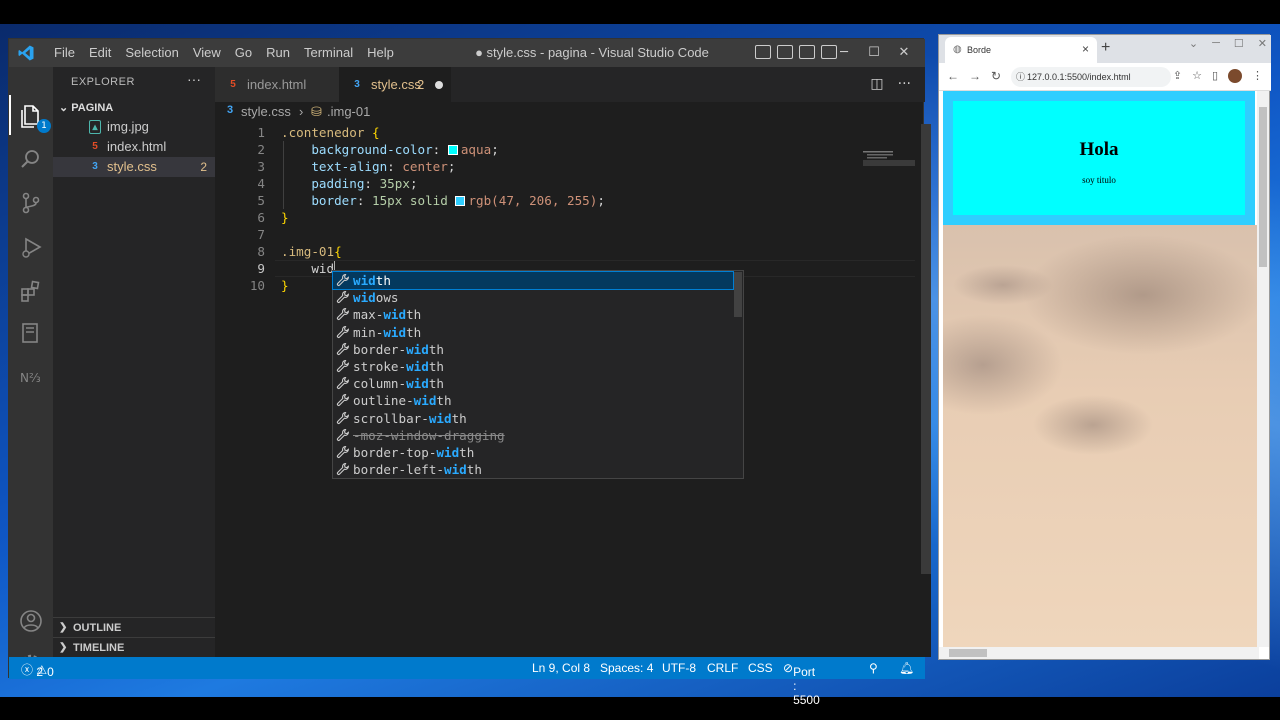 This screenshot has width=1280, height=720. I want to click on file-item-index: 5 index.html, so click(134, 147).